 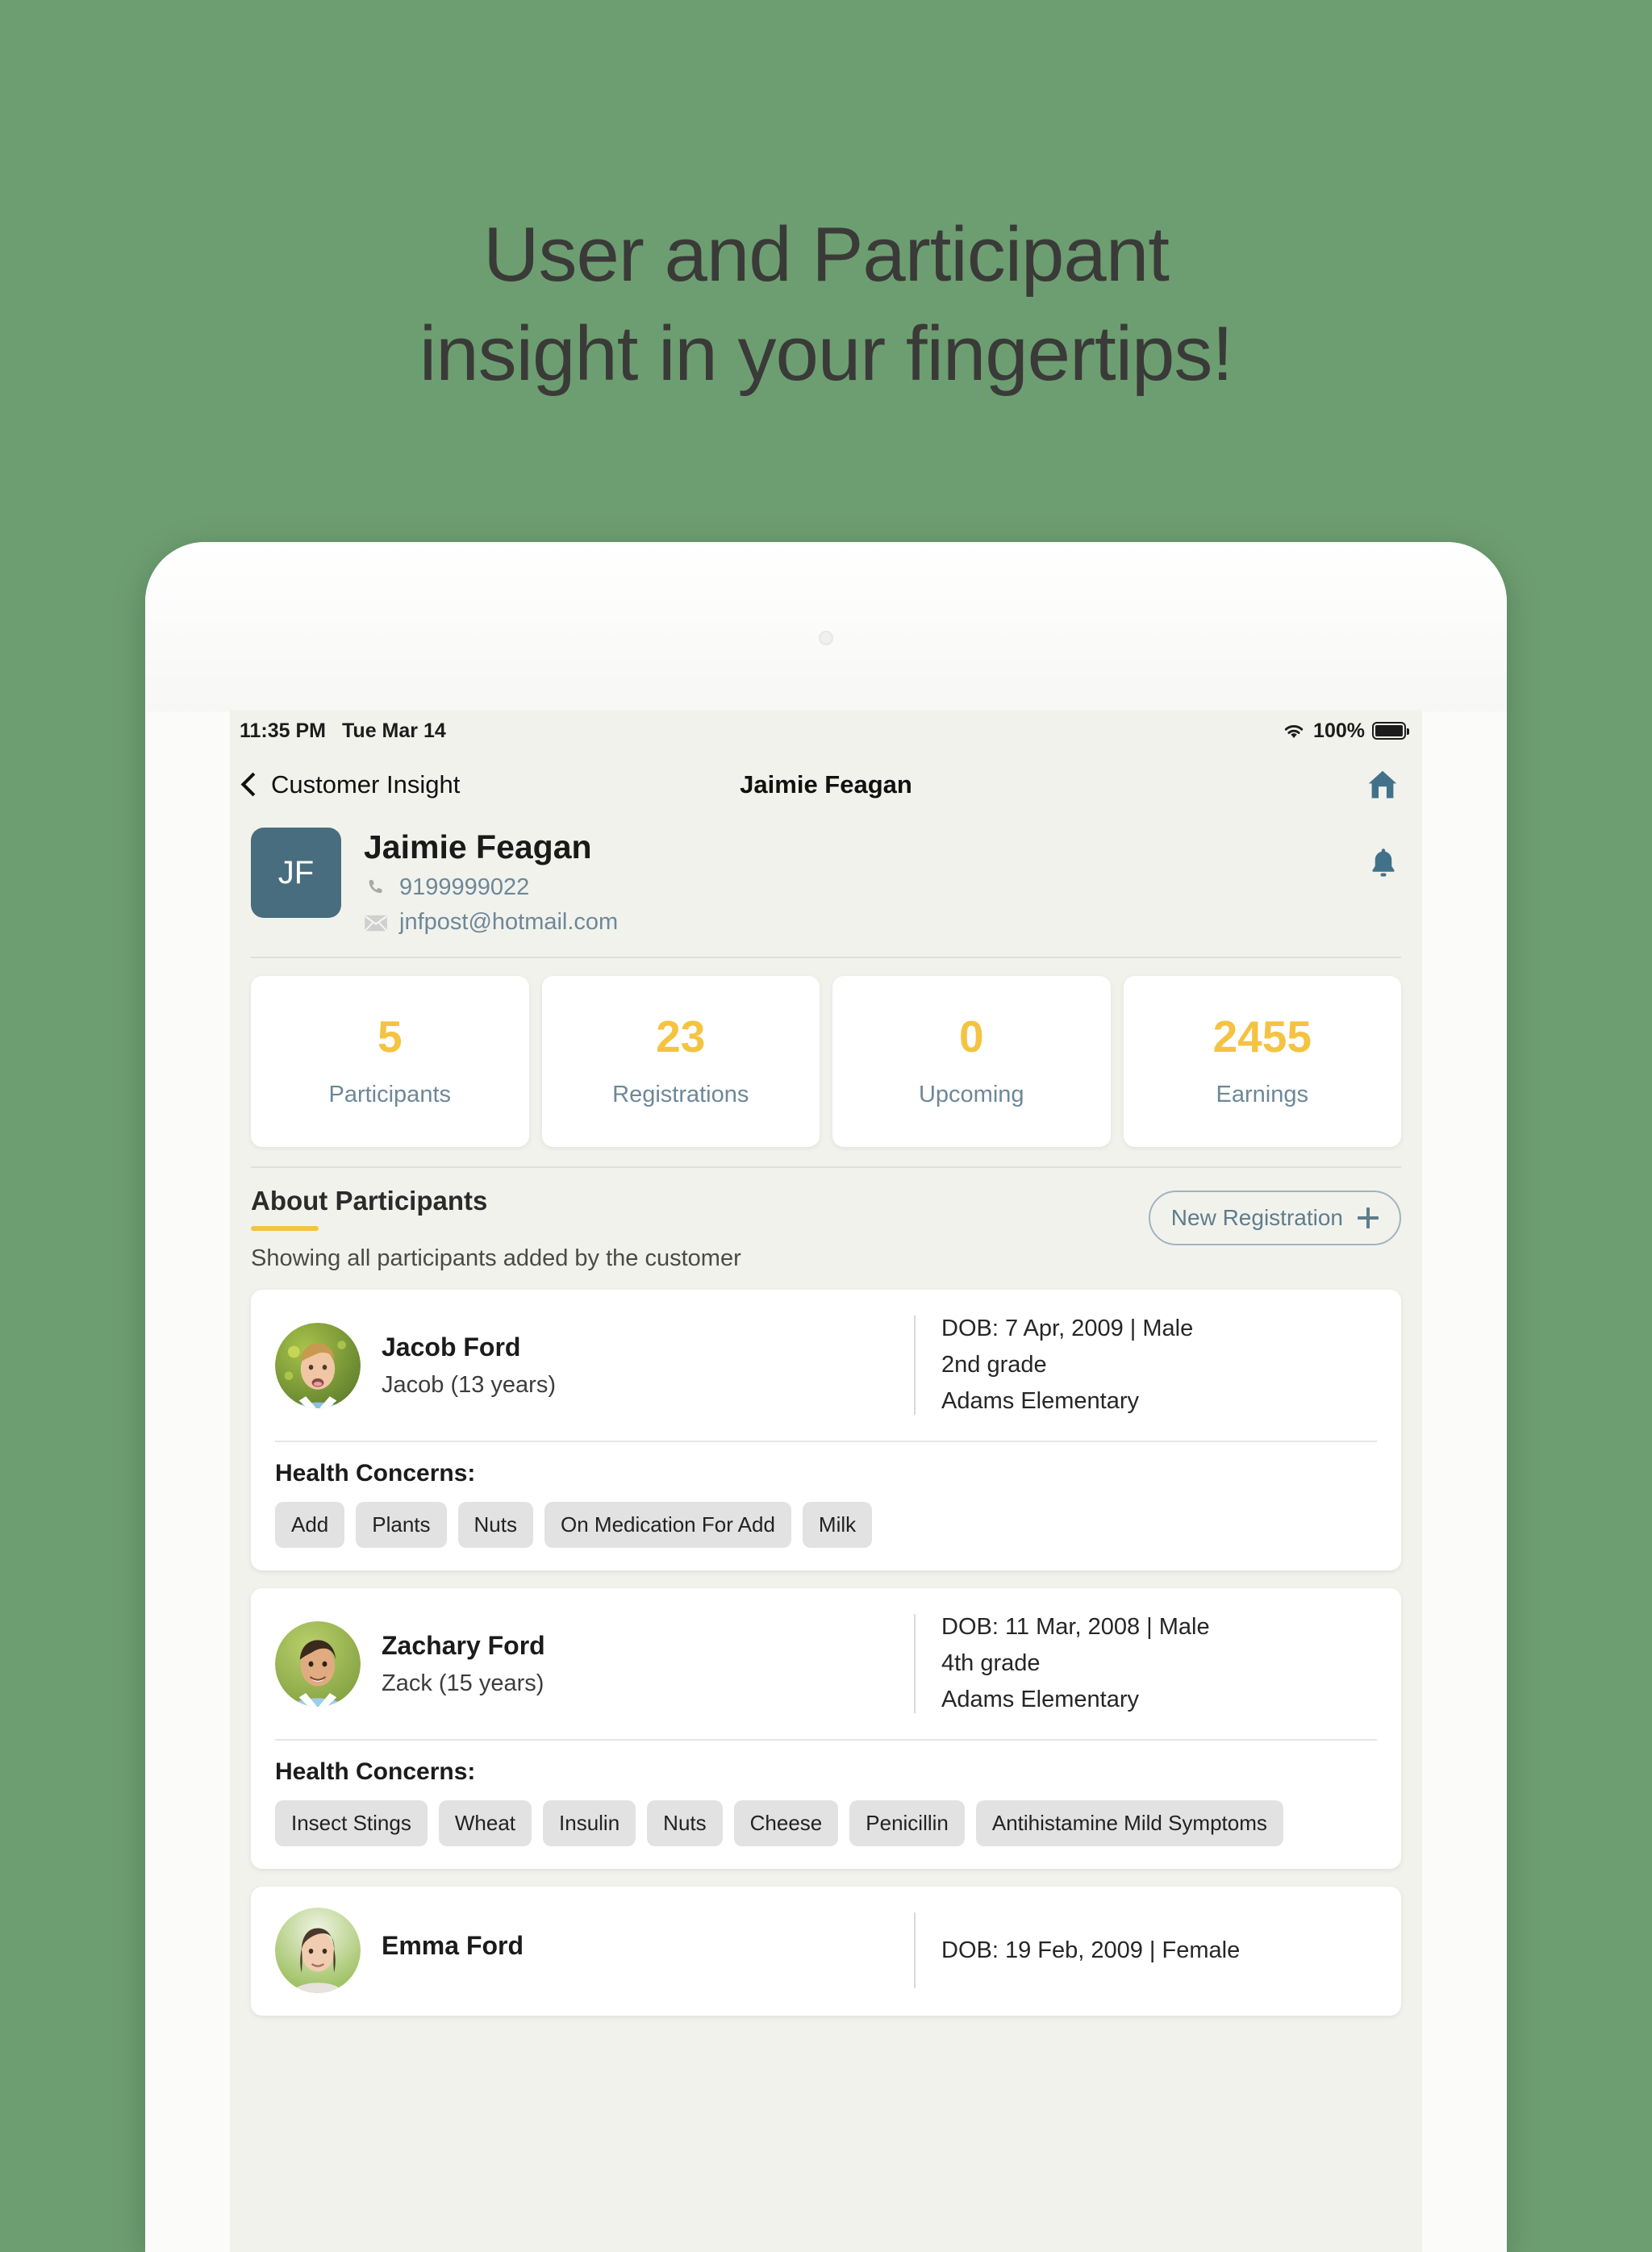 I want to click on home-icon, so click(x=1382, y=785).